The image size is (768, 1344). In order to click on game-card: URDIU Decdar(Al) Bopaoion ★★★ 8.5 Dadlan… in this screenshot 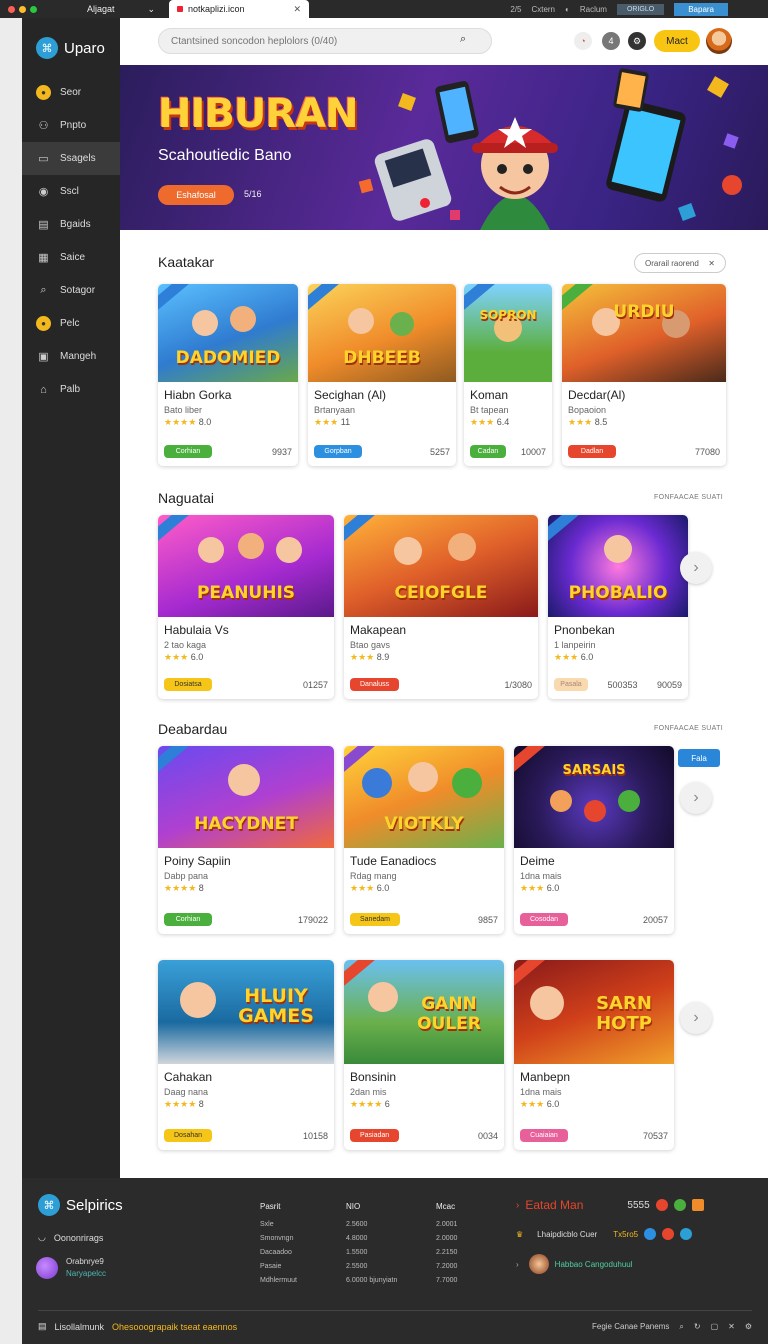, I will do `click(644, 375)`.